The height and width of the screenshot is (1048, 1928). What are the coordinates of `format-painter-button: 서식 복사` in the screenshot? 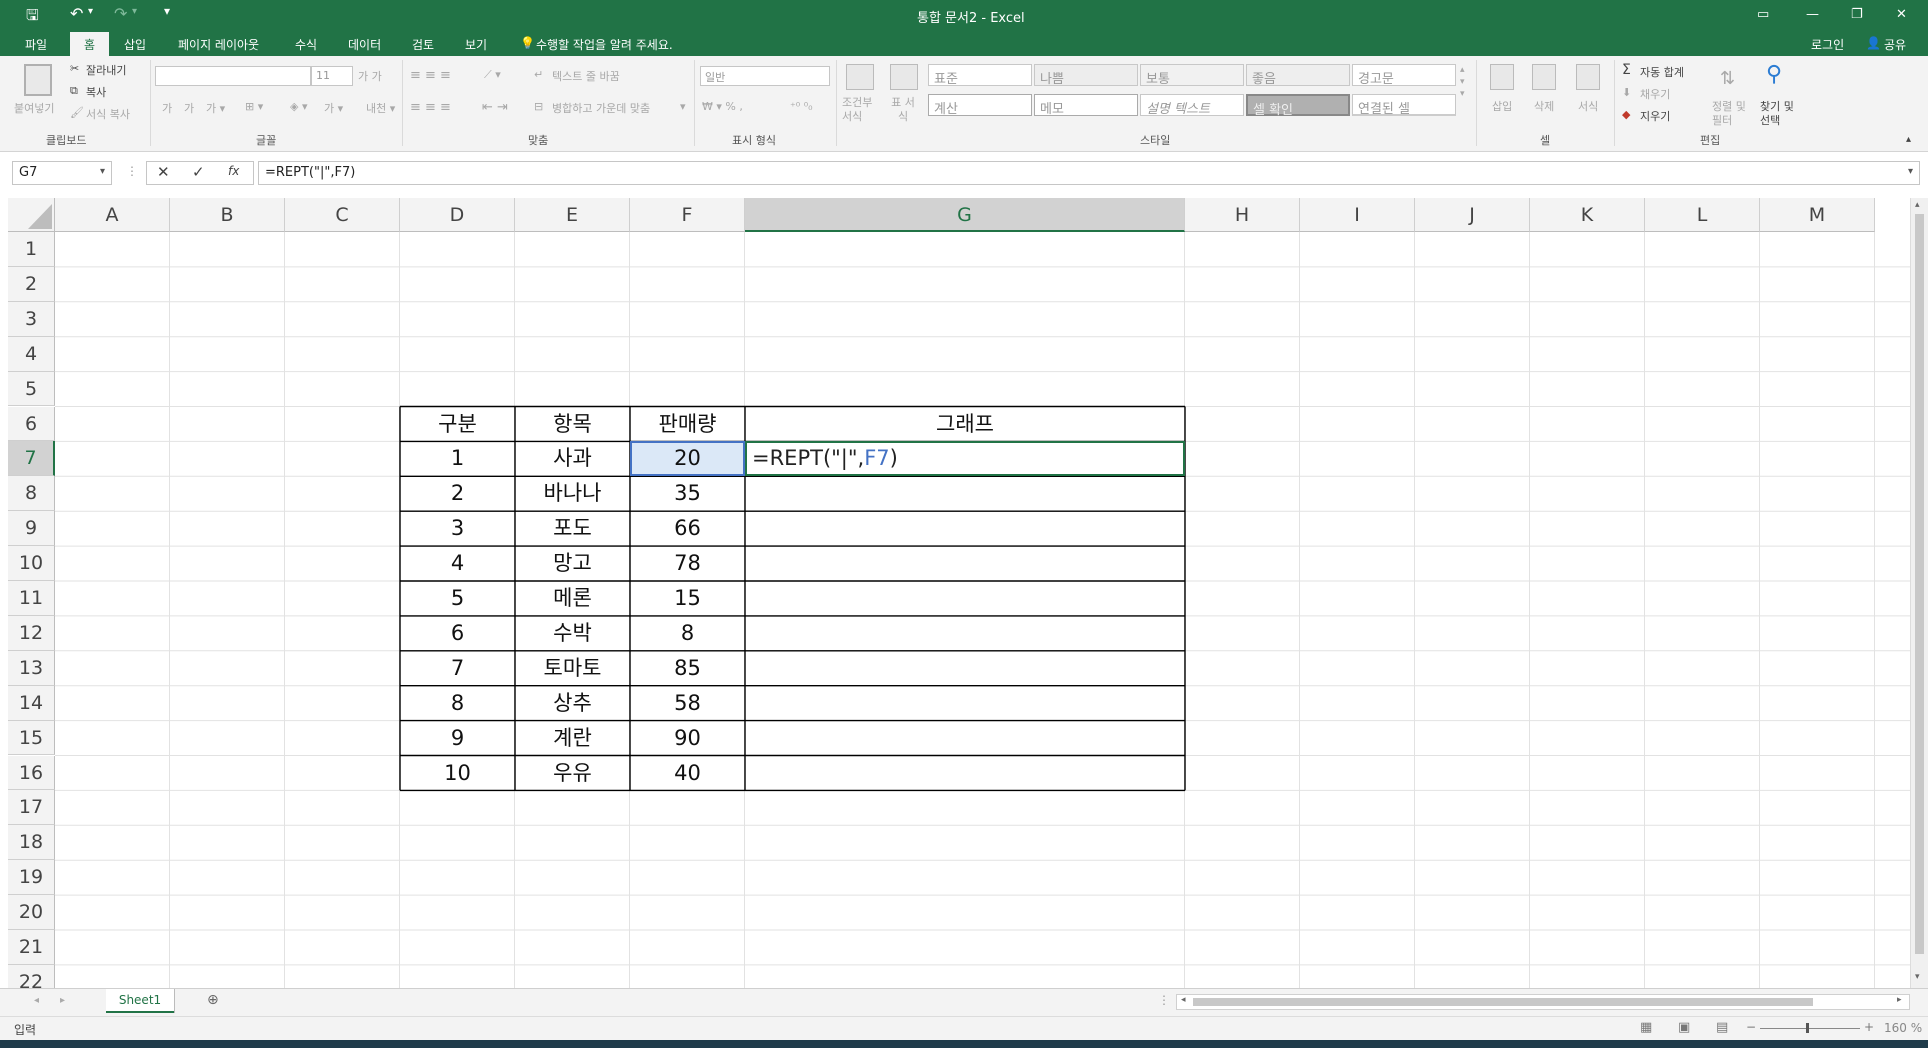 It's located at (108, 114).